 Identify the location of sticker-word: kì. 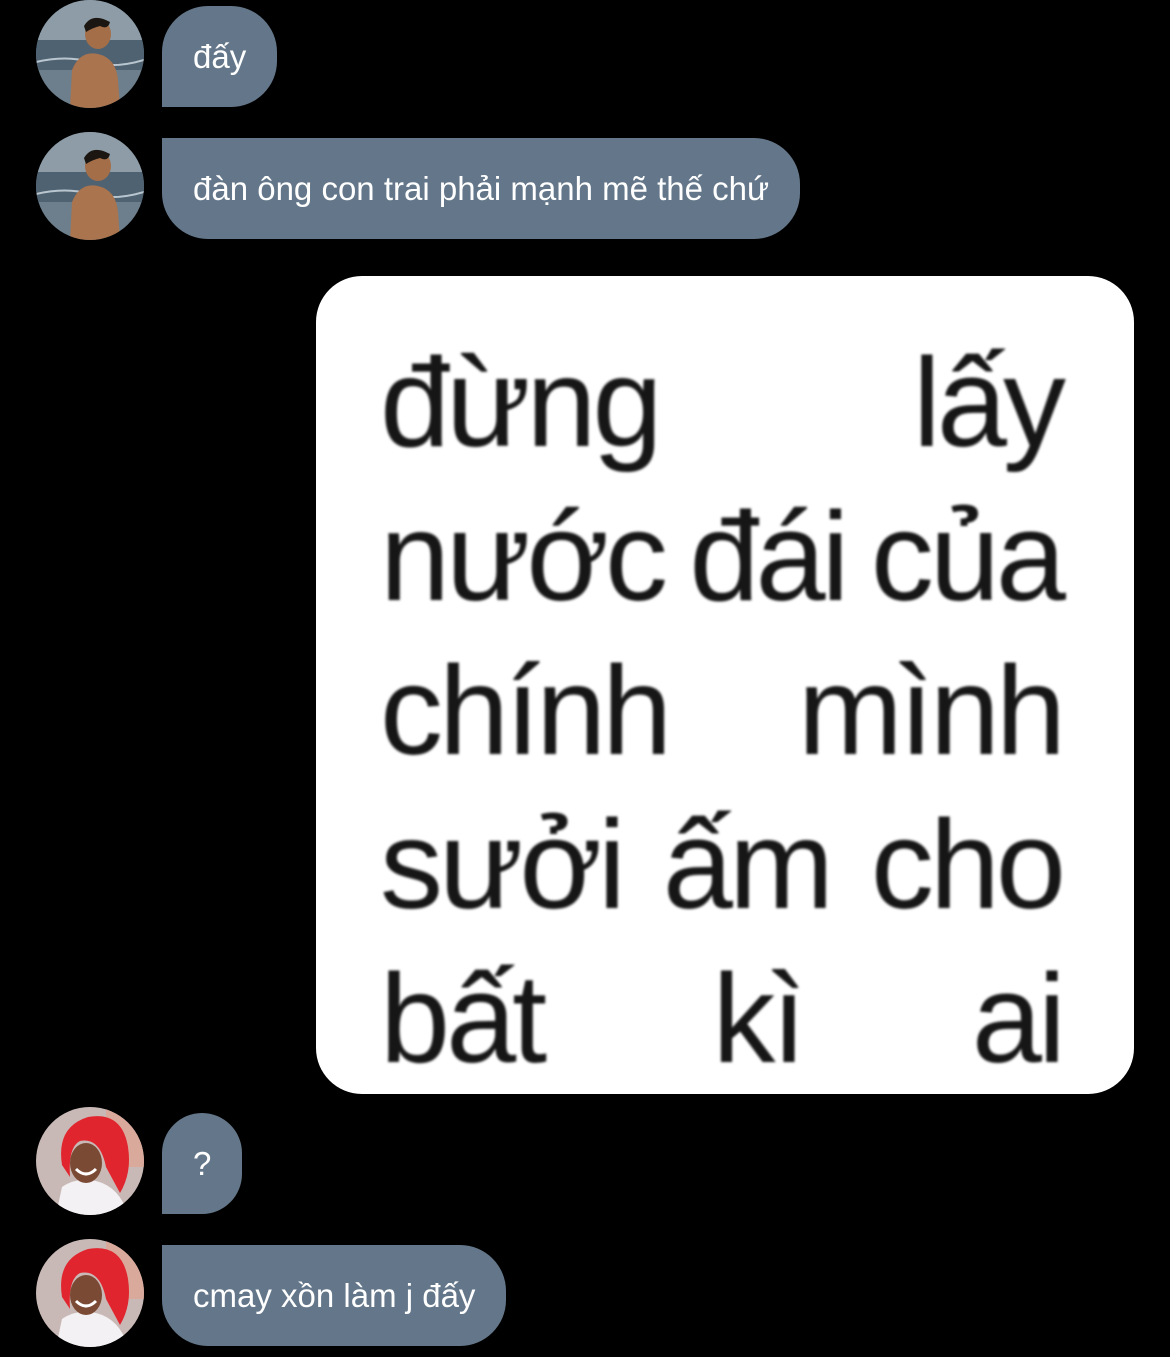
(759, 1018).